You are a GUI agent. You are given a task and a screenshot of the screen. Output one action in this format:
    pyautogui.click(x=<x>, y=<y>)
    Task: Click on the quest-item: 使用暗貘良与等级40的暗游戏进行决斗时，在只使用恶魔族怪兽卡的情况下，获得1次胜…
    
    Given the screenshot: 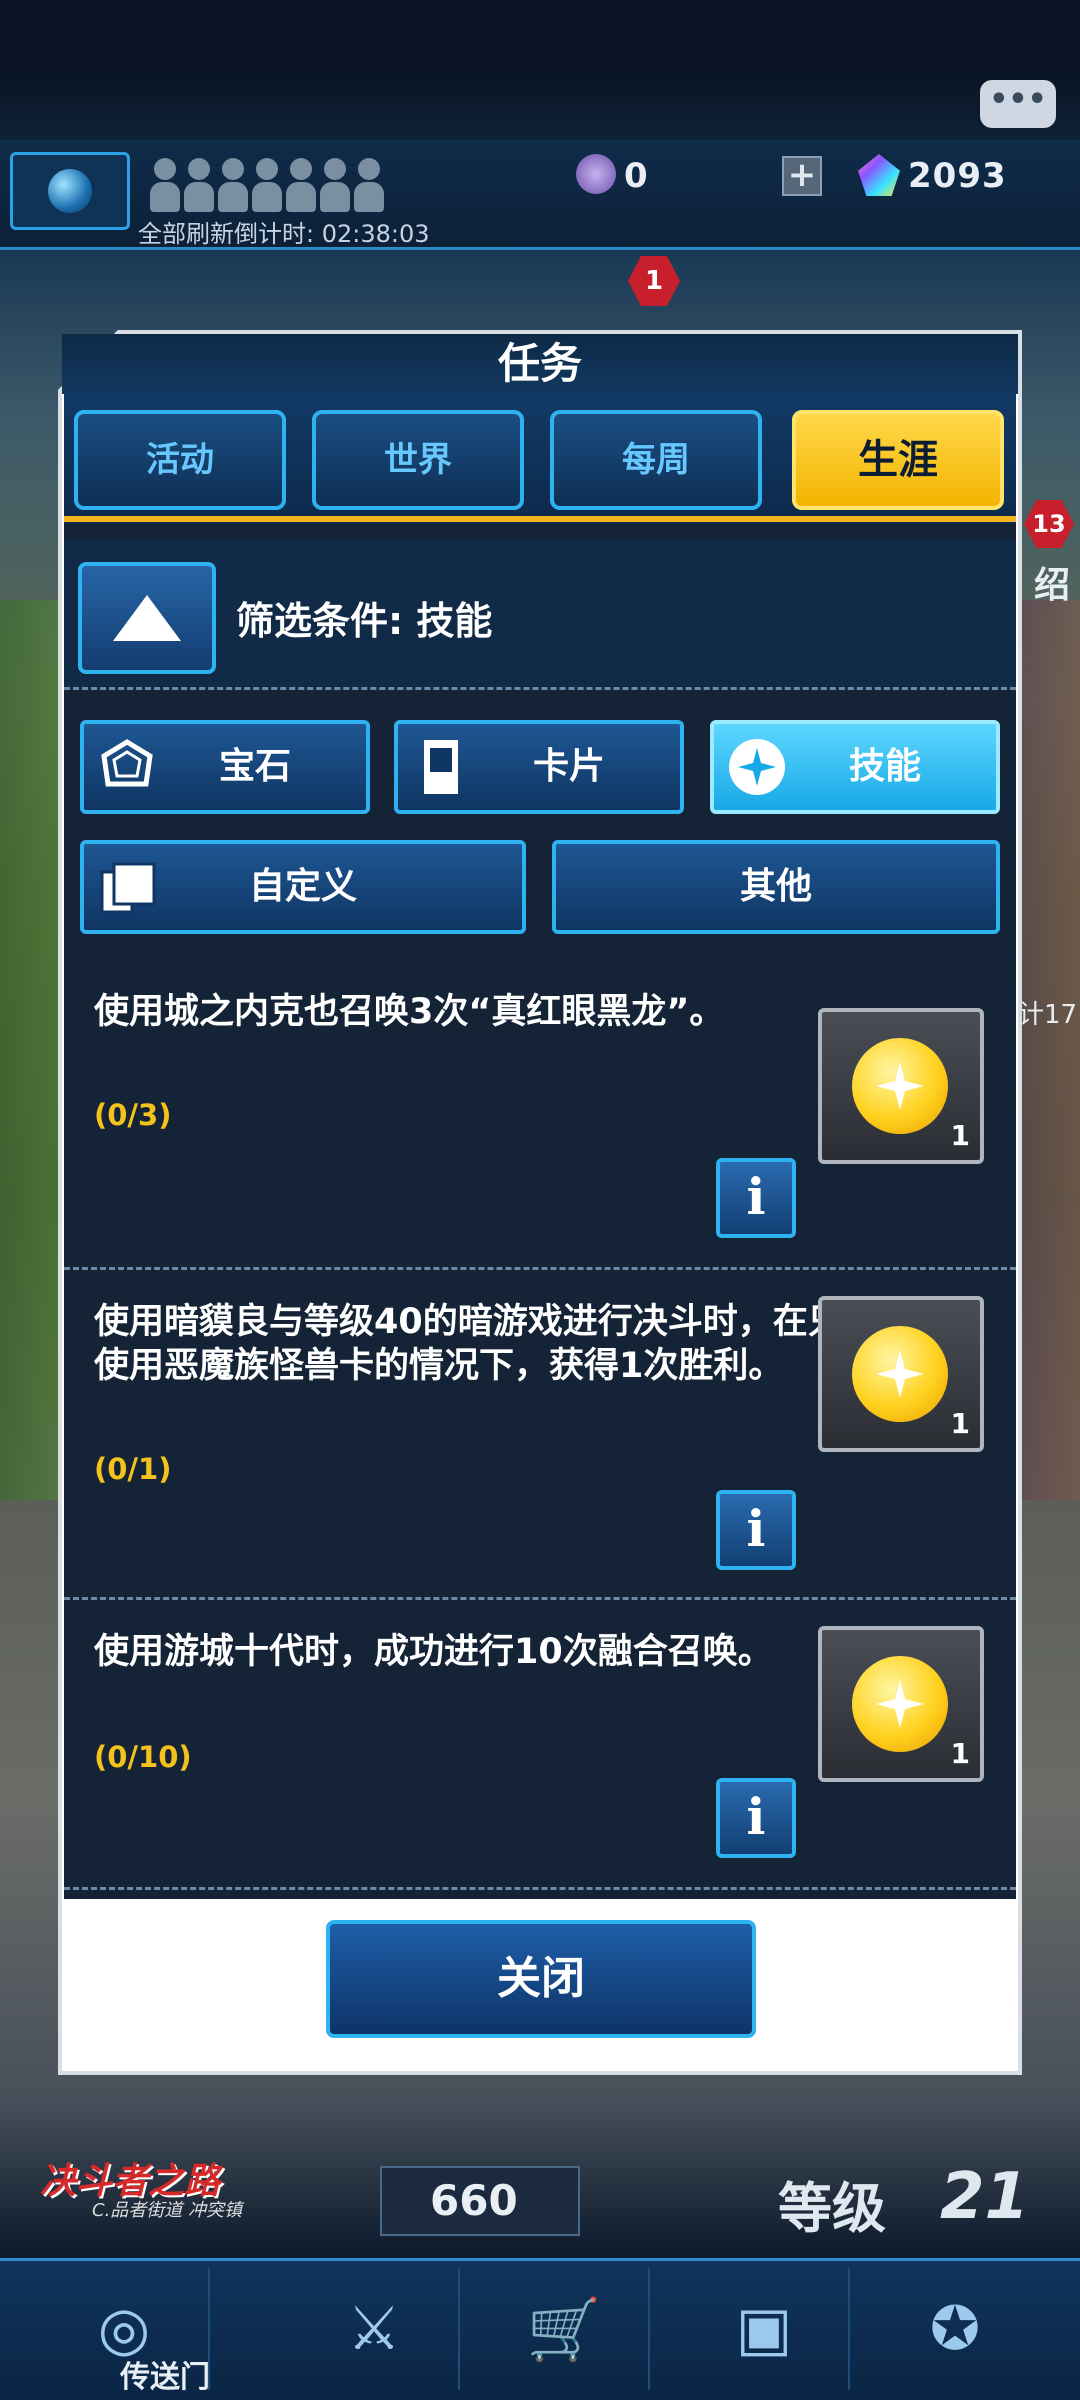 What is the action you would take?
    pyautogui.click(x=540, y=1435)
    